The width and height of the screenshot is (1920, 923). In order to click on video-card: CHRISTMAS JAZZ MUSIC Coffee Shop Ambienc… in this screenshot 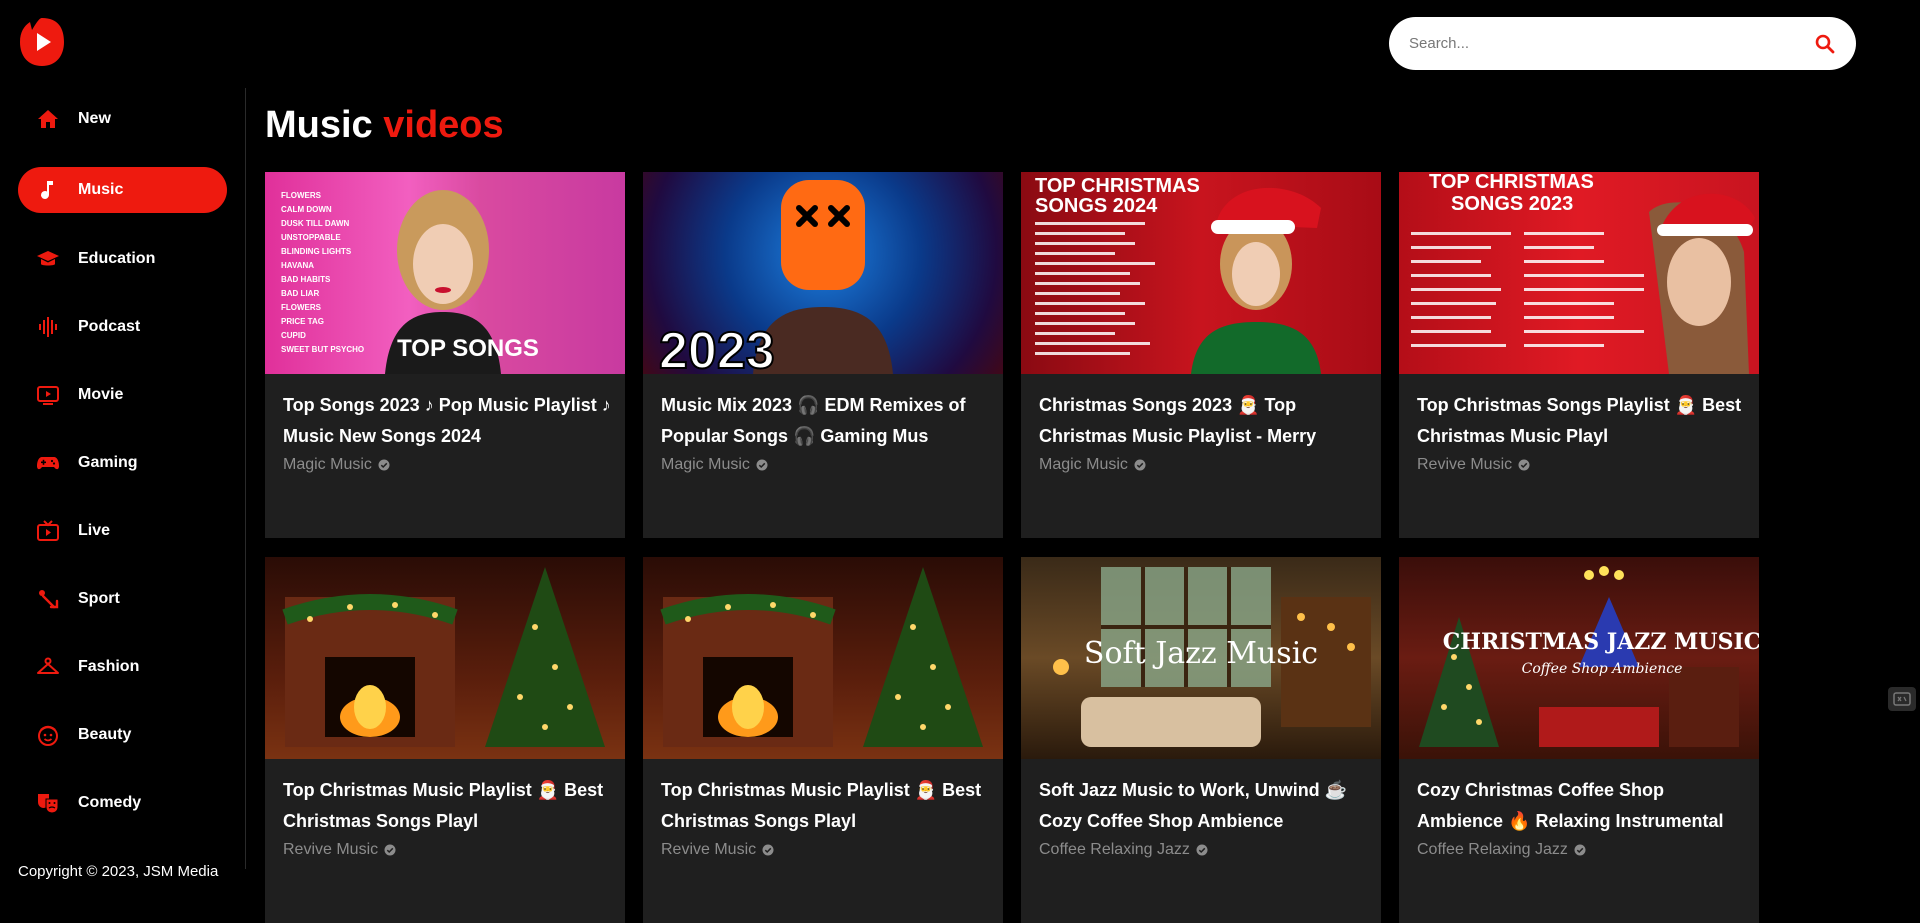, I will do `click(1579, 740)`.